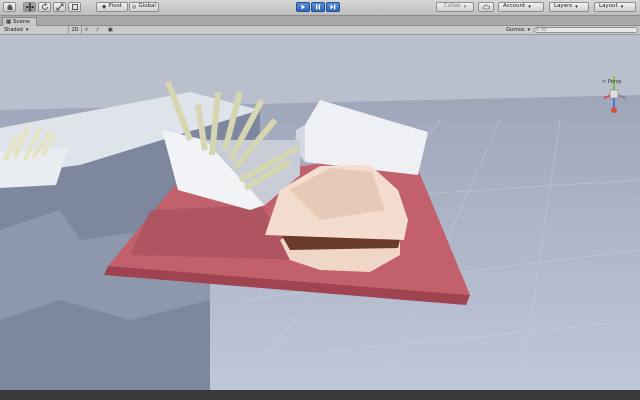 The image size is (640, 400). Describe the element at coordinates (563, 6) in the screenshot. I see `layers-label: Layers` at that location.